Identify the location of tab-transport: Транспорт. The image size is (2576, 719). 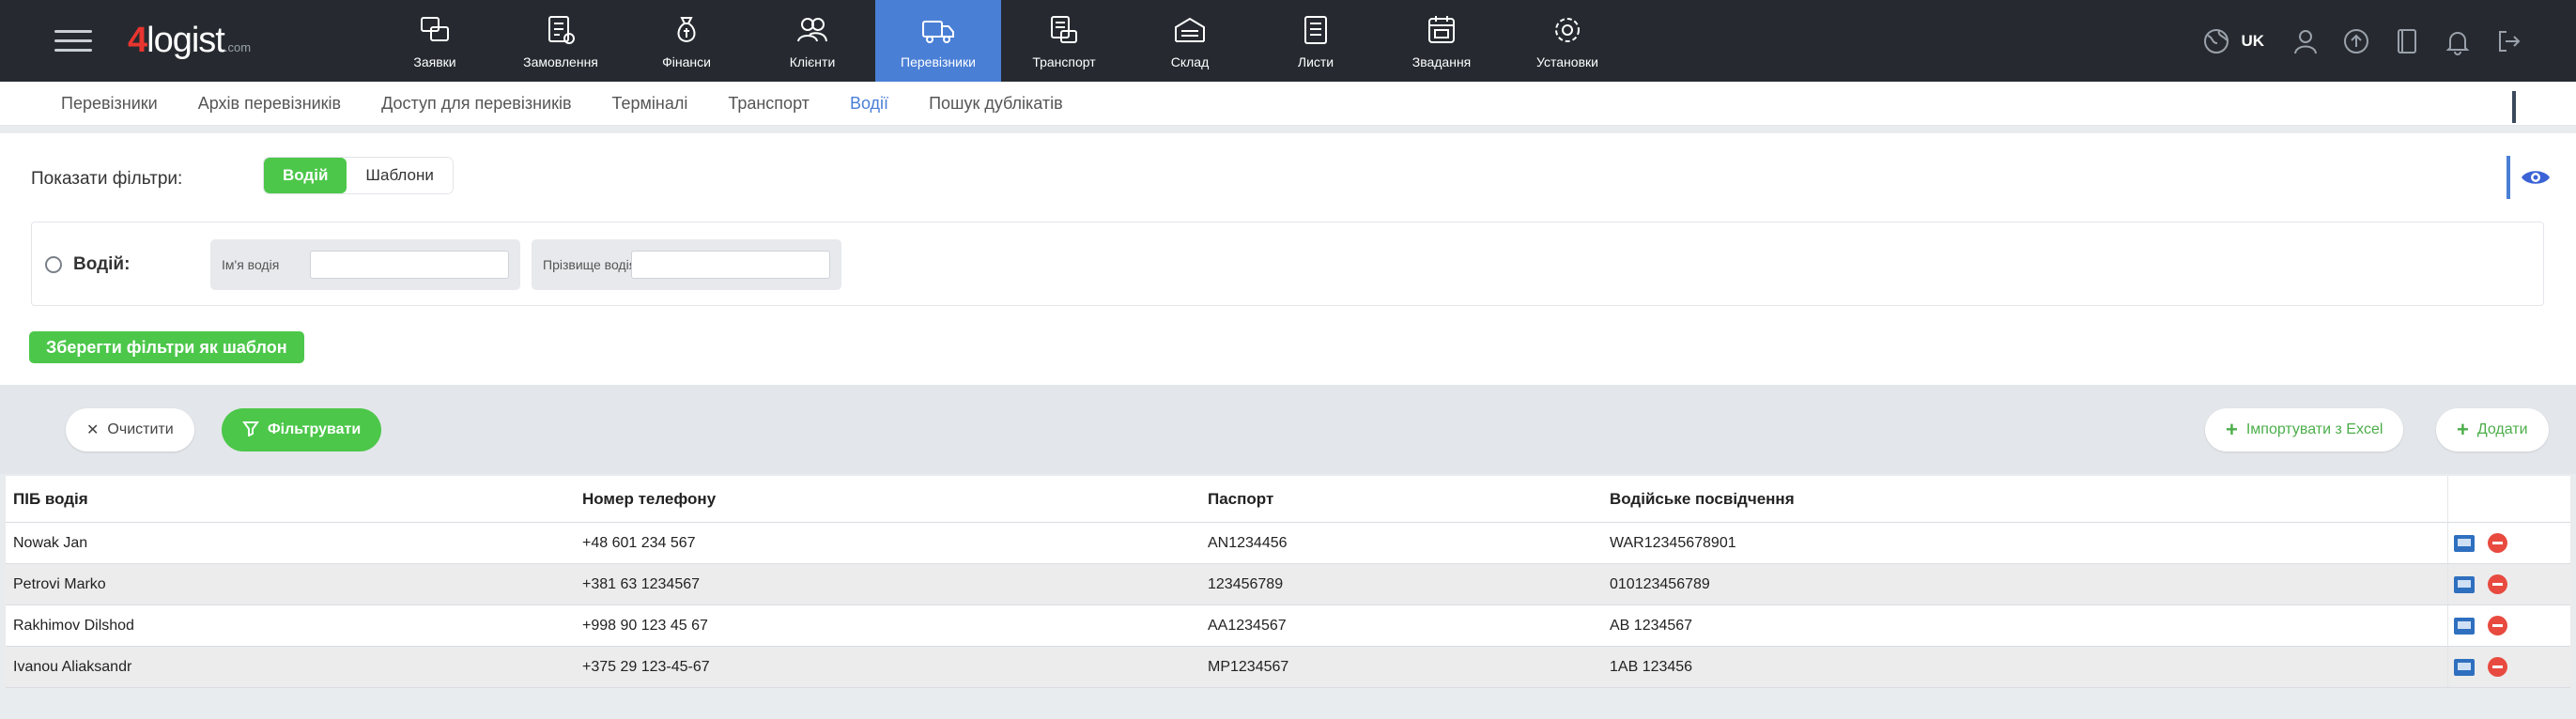
(769, 104).